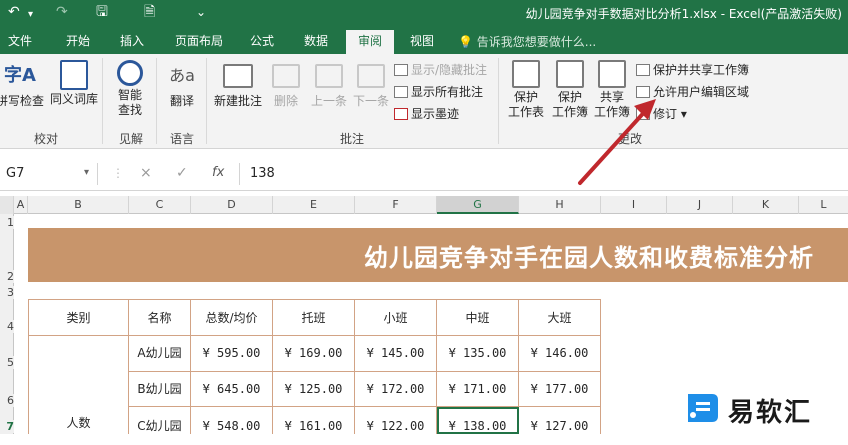 Image resolution: width=848 pixels, height=445 pixels. I want to click on tab-file: 文件, so click(20, 42).